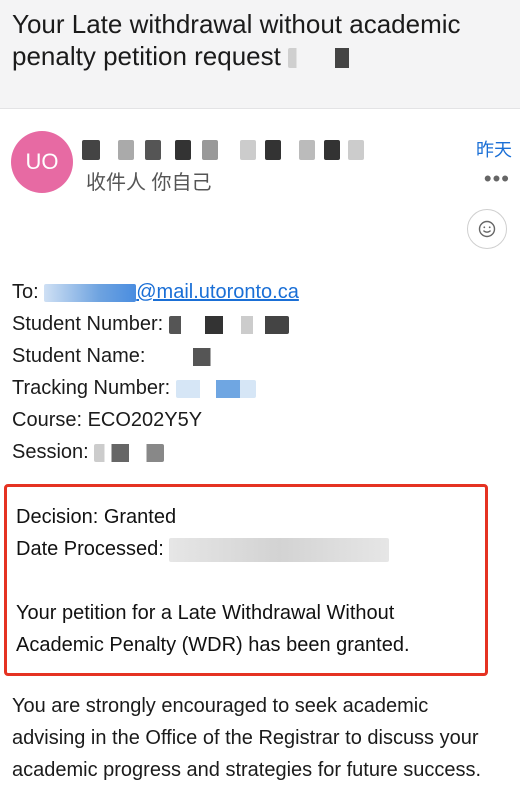  I want to click on redacted-student-name, so click(185, 356).